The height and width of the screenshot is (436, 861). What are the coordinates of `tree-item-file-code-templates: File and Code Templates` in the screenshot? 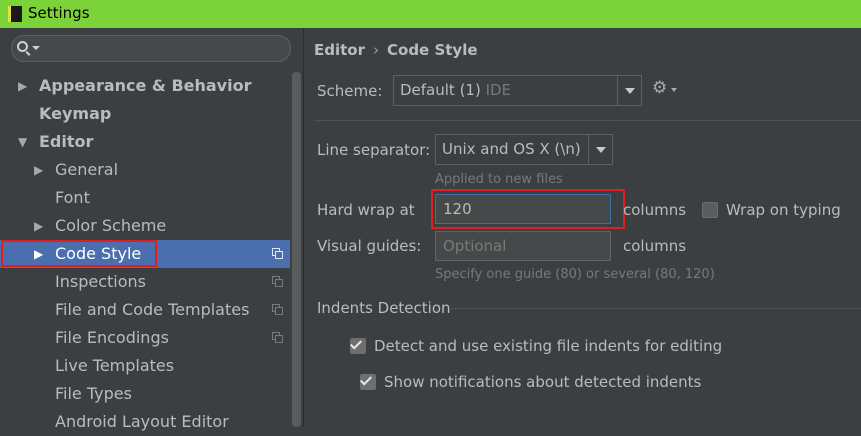 It's located at (145, 310).